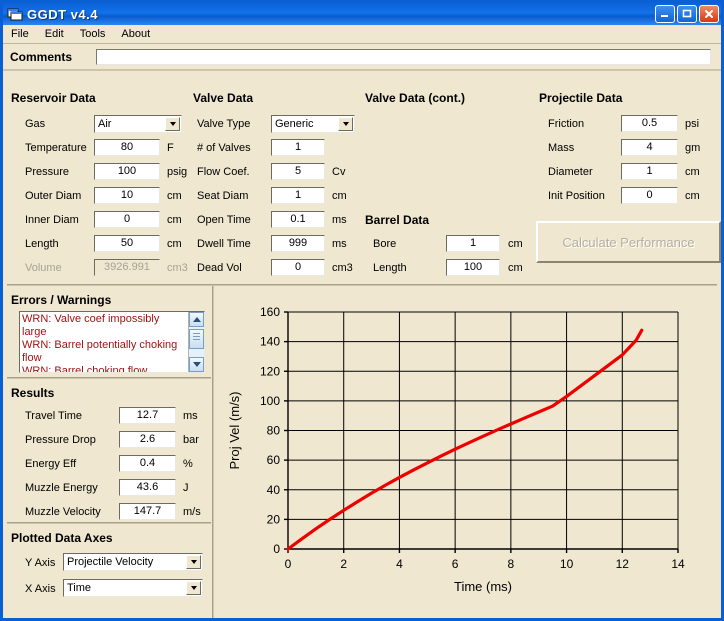 Image resolution: width=724 pixels, height=621 pixels. I want to click on comments-input, so click(403, 56).